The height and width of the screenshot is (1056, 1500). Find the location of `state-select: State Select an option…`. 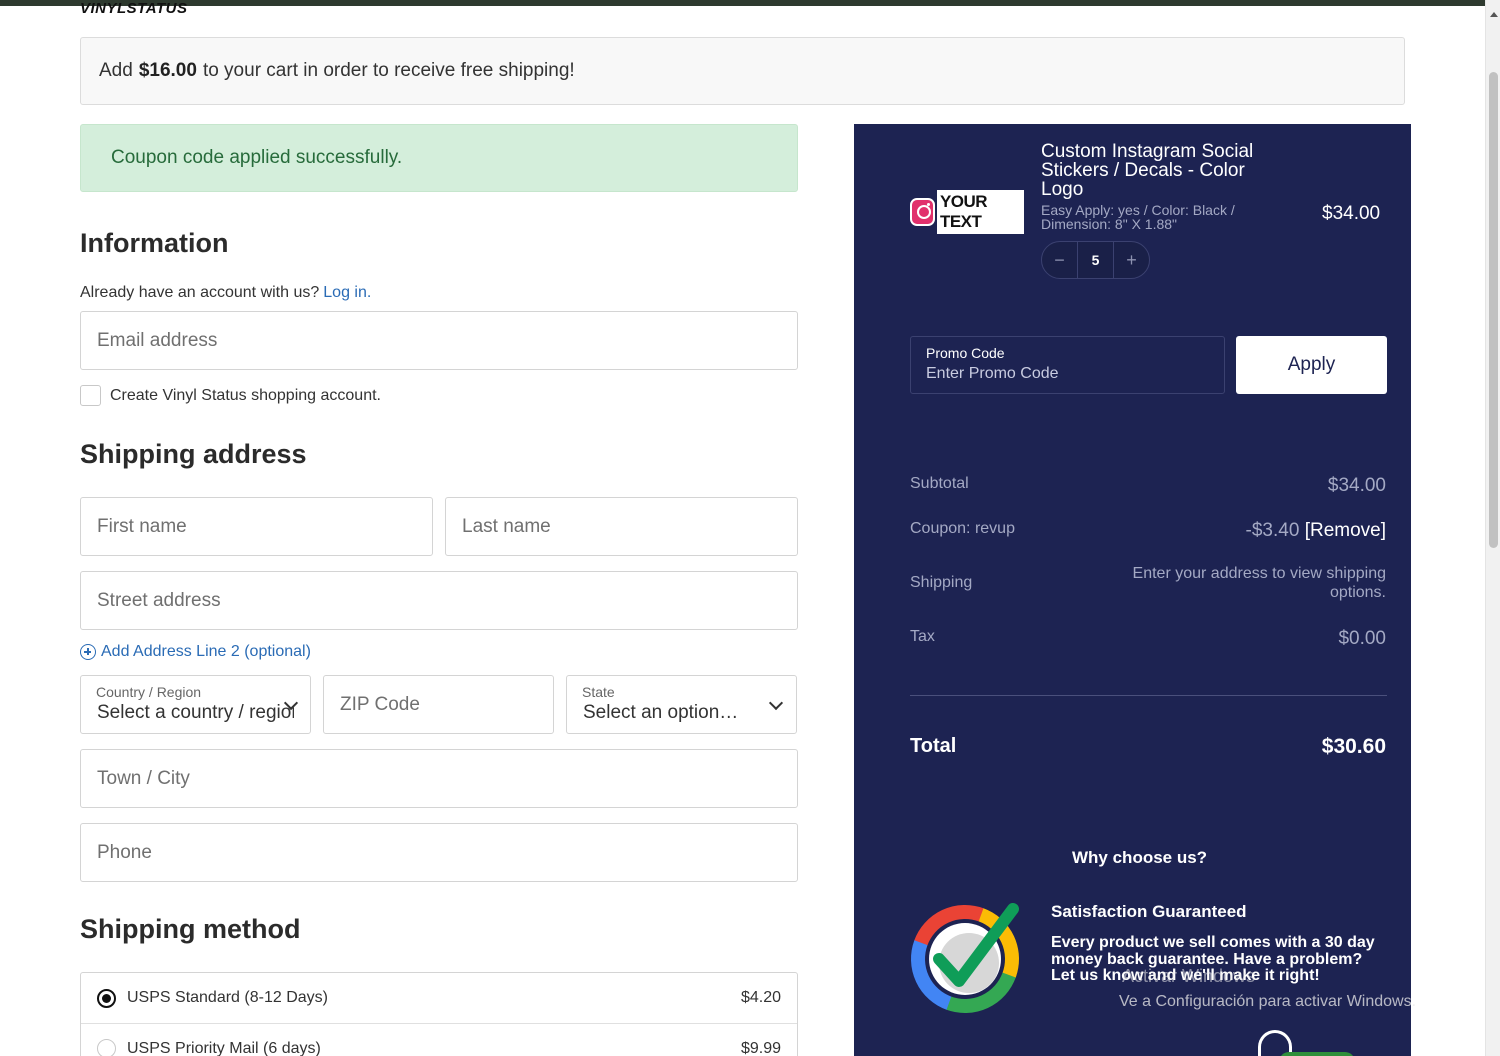

state-select: State Select an option… is located at coordinates (681, 704).